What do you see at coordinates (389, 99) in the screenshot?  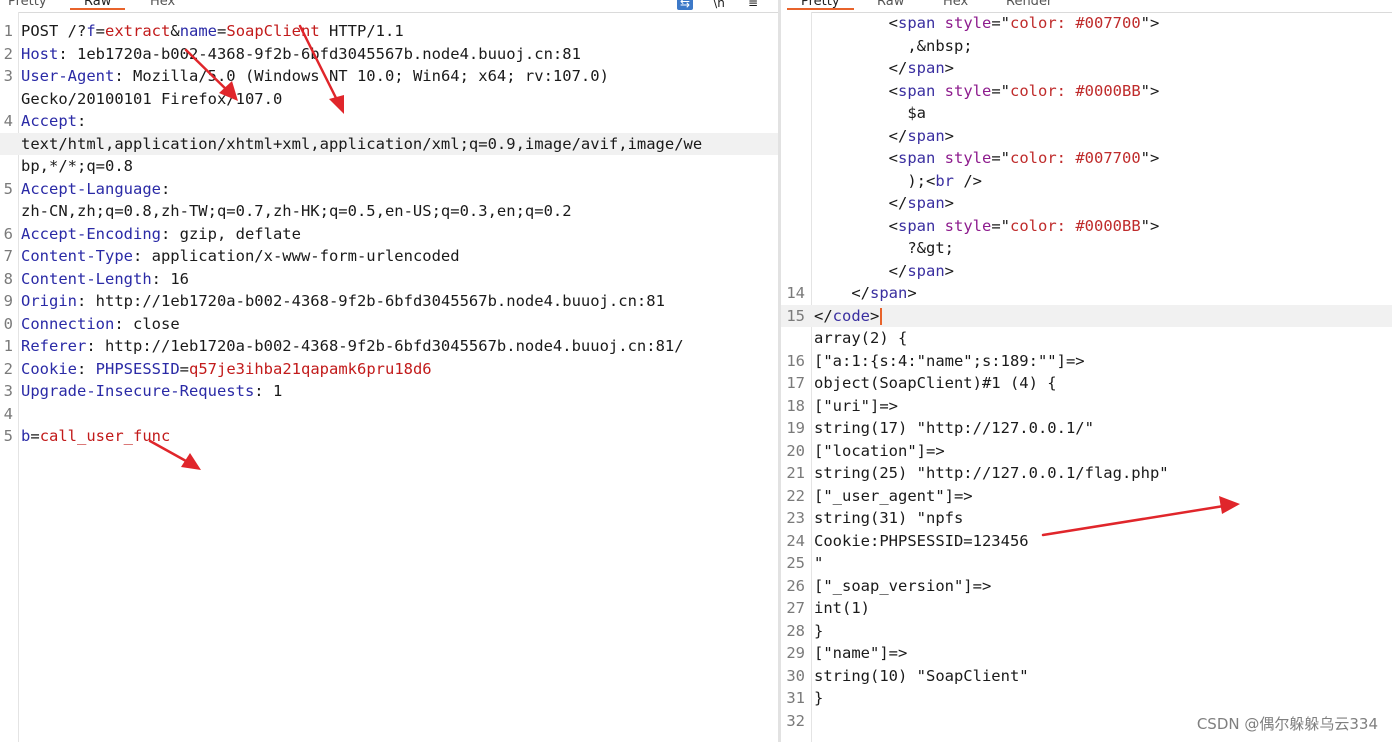 I see `code-line: Gecko/20100101 Firefox/107.0` at bounding box center [389, 99].